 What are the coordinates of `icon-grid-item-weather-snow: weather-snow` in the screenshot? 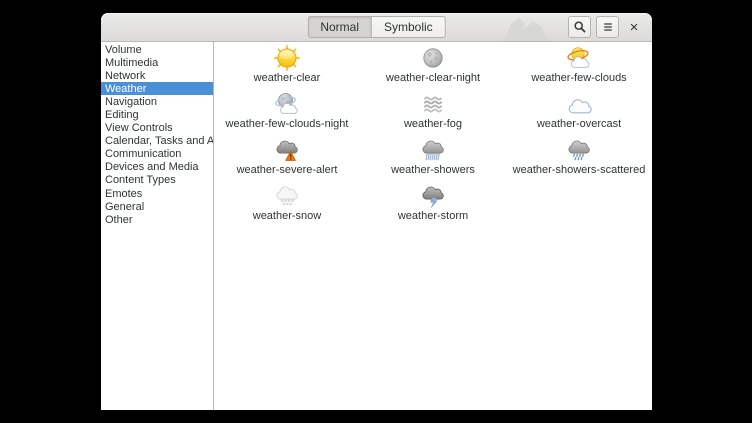 It's located at (287, 206).